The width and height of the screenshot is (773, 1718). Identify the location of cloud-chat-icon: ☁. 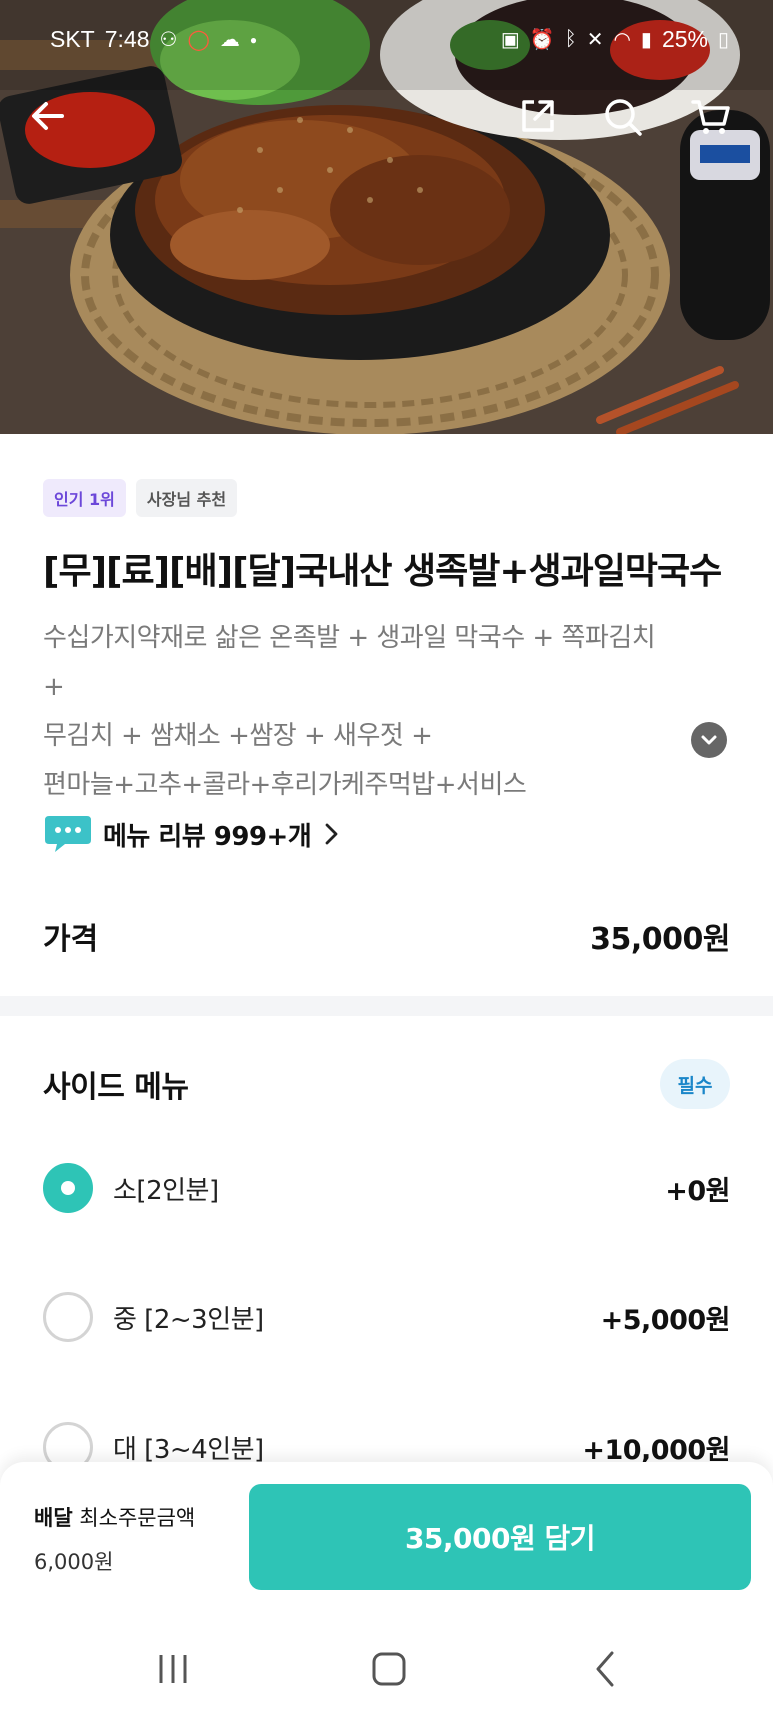
(229, 40).